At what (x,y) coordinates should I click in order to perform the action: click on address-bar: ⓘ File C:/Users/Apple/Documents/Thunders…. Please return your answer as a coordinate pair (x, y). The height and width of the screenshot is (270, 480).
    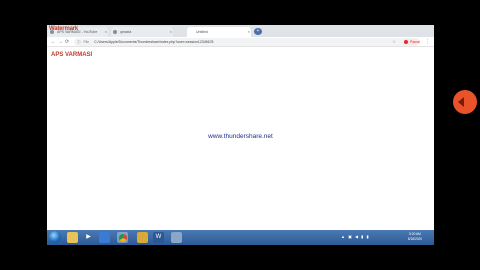
    Looking at the image, I should click on (246, 42).